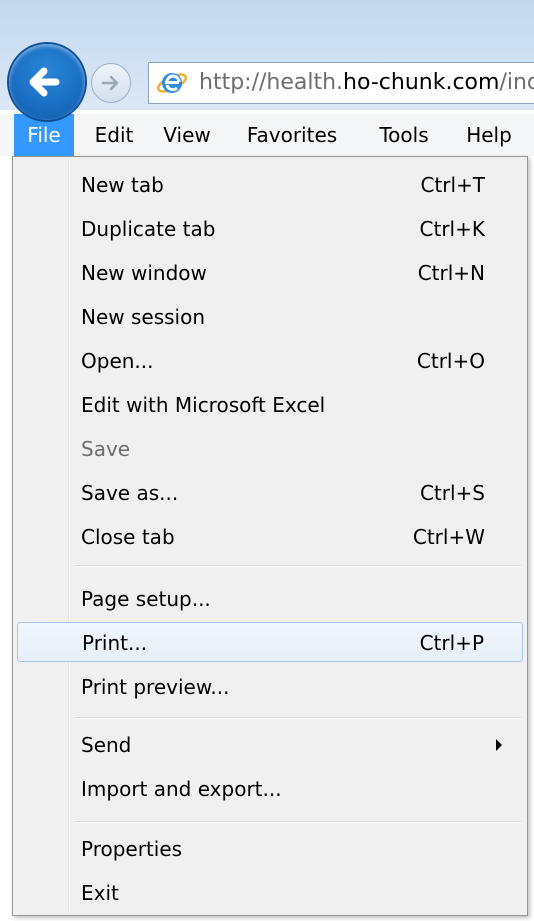  I want to click on url-path: /index, so click(516, 82).